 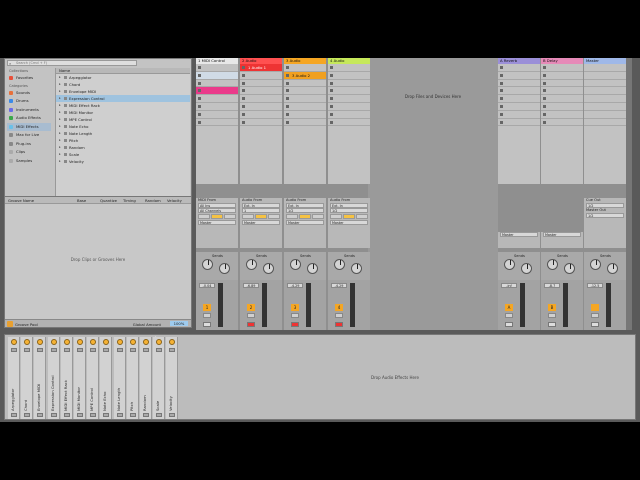 What do you see at coordinates (132, 378) in the screenshot?
I see `device: Pitch` at bounding box center [132, 378].